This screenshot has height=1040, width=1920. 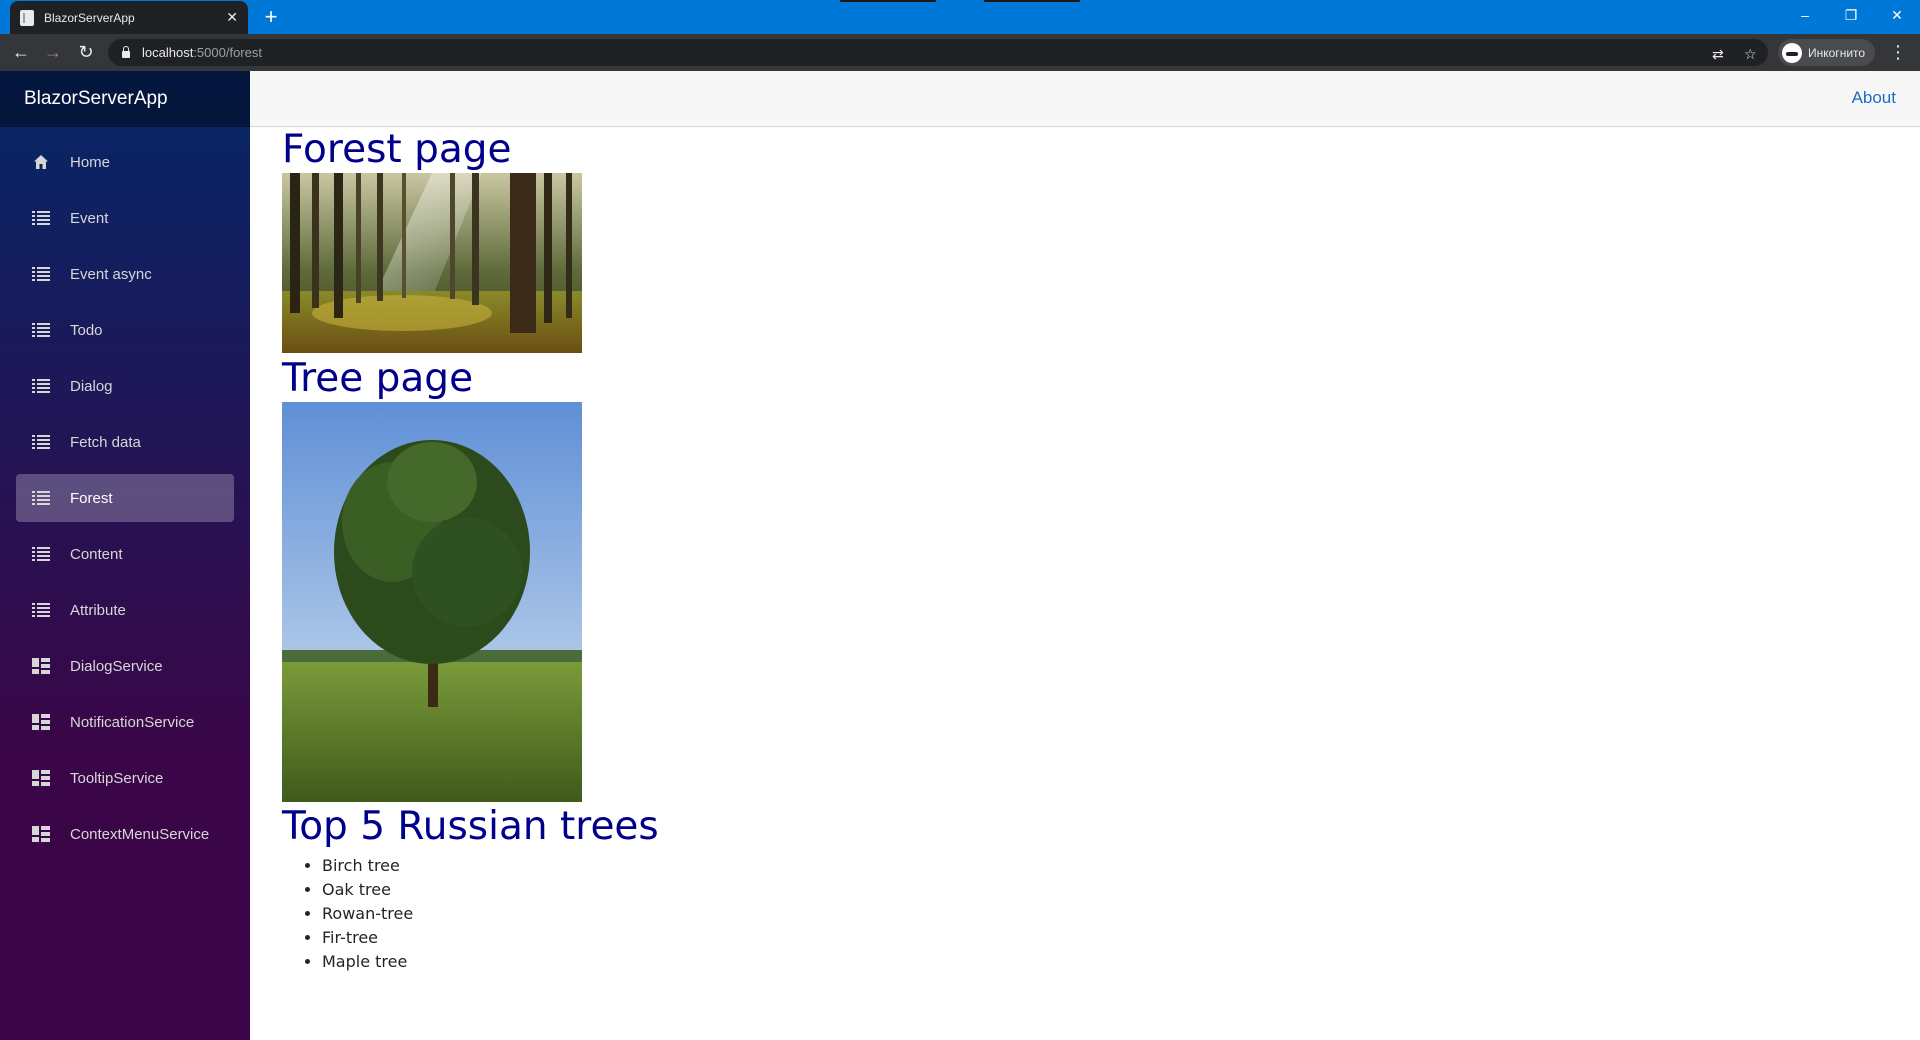 What do you see at coordinates (1102, 914) in the screenshot?
I see `list-item: Rowan-tree` at bounding box center [1102, 914].